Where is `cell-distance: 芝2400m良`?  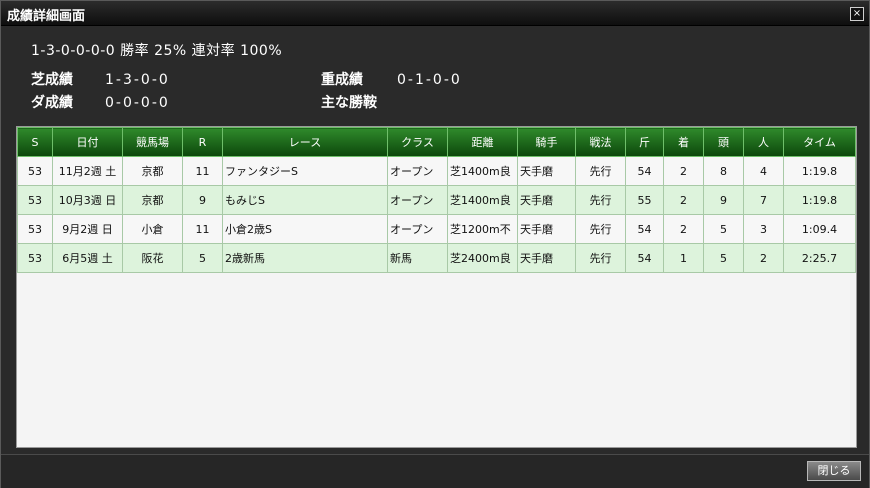 cell-distance: 芝2400m良 is located at coordinates (482, 258).